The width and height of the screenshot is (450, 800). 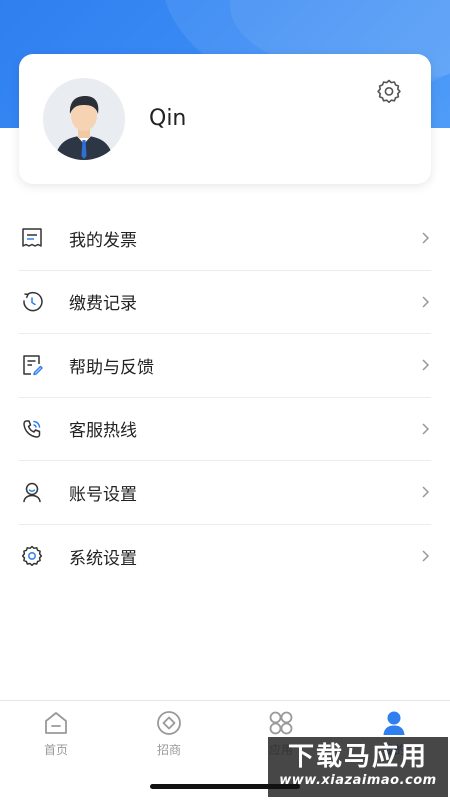 What do you see at coordinates (32, 237) in the screenshot?
I see `invoice-icon` at bounding box center [32, 237].